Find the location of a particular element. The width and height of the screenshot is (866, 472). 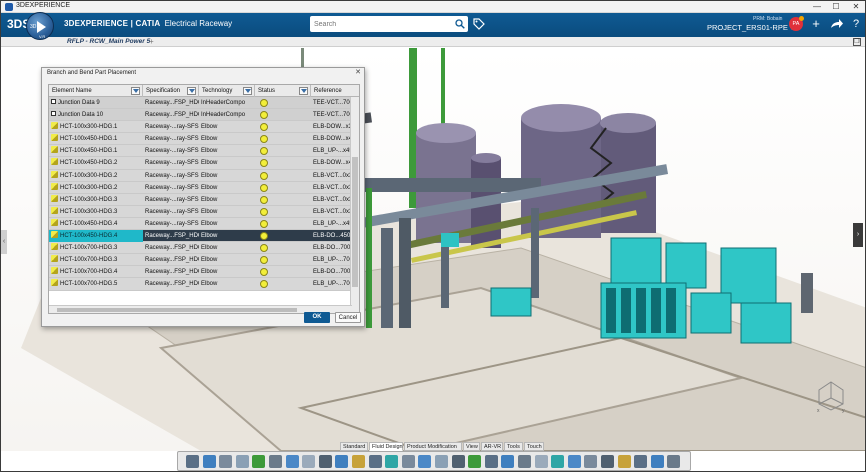

maximize-button: ☐ is located at coordinates (836, 7).